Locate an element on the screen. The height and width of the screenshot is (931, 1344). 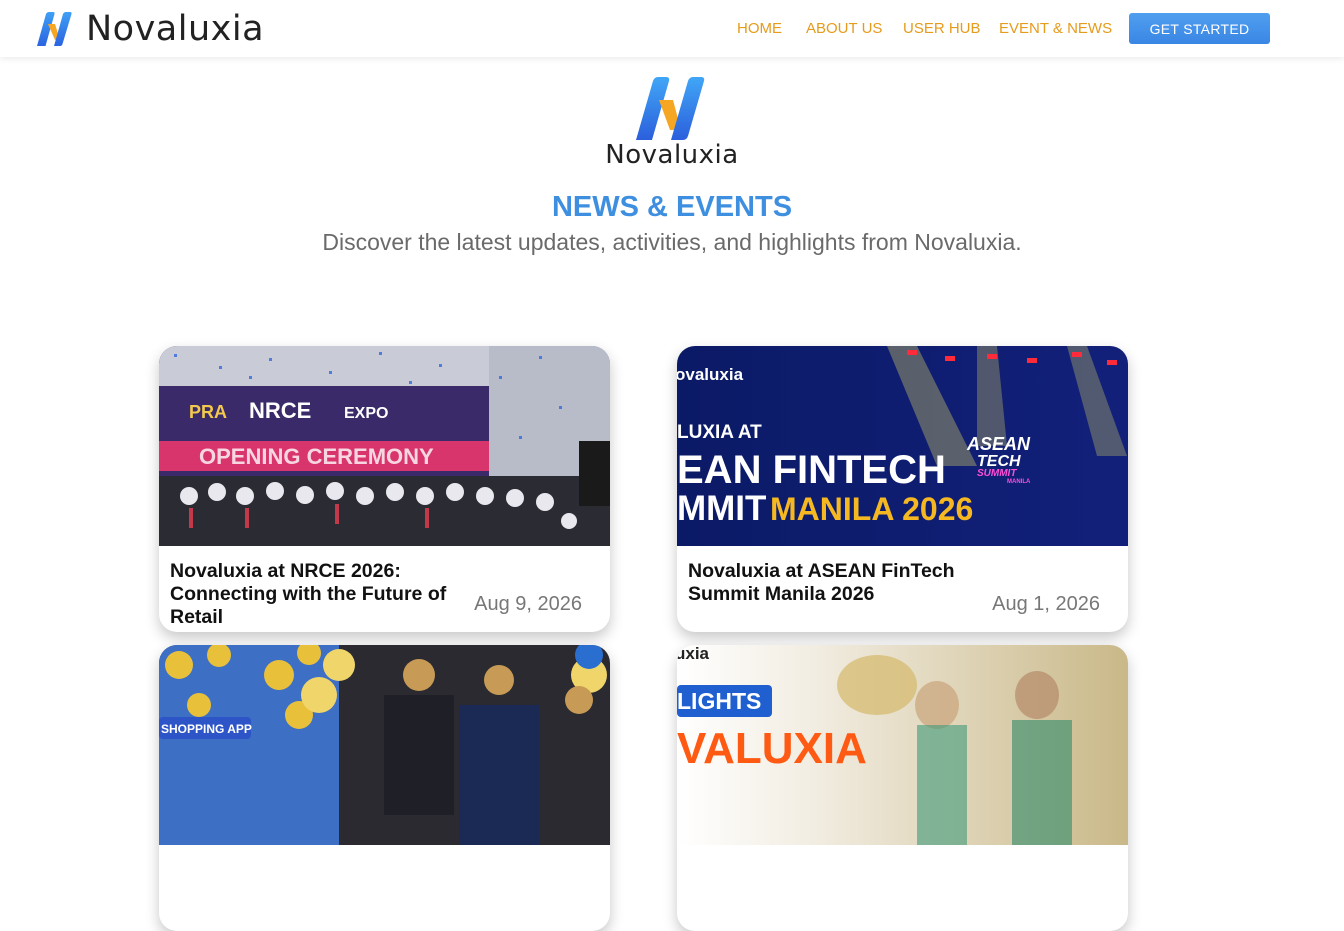
nav-user-hub: USER HUB is located at coordinates (942, 28).